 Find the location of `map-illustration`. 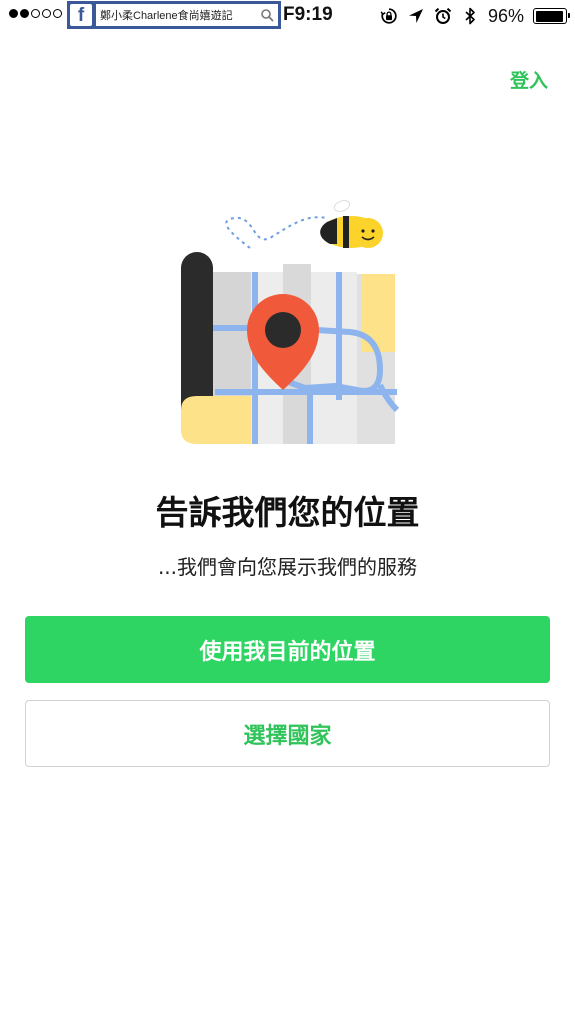

map-illustration is located at coordinates (290, 322).